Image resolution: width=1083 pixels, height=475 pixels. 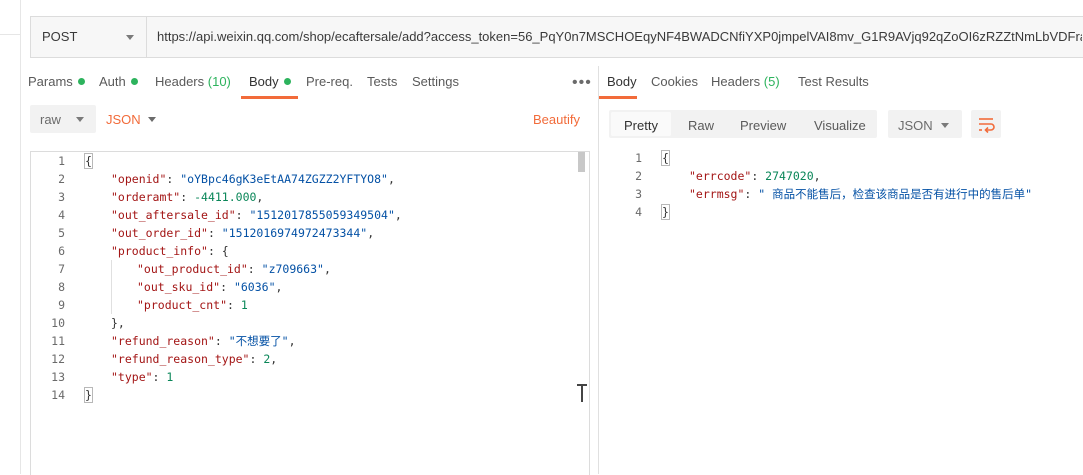 What do you see at coordinates (292, 269) in the screenshot?
I see `json-string: "z709663"` at bounding box center [292, 269].